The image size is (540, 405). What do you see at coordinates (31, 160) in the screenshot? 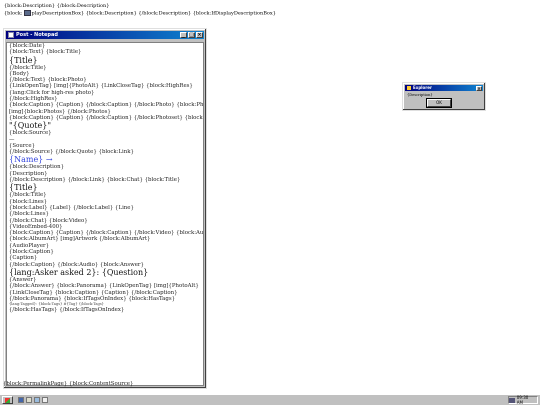
I see `notepad-line: {Name} →` at bounding box center [31, 160].